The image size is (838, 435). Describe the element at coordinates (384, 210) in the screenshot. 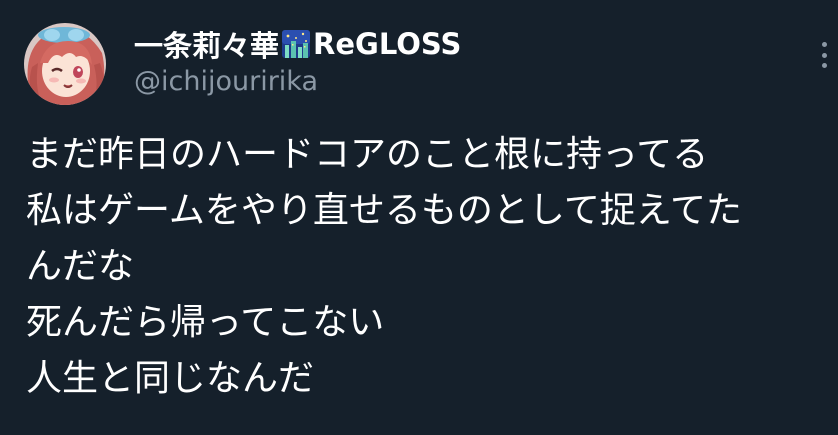

I see `tweet-text-line: 私はゲームをやり直せるものとして捉えてた` at that location.